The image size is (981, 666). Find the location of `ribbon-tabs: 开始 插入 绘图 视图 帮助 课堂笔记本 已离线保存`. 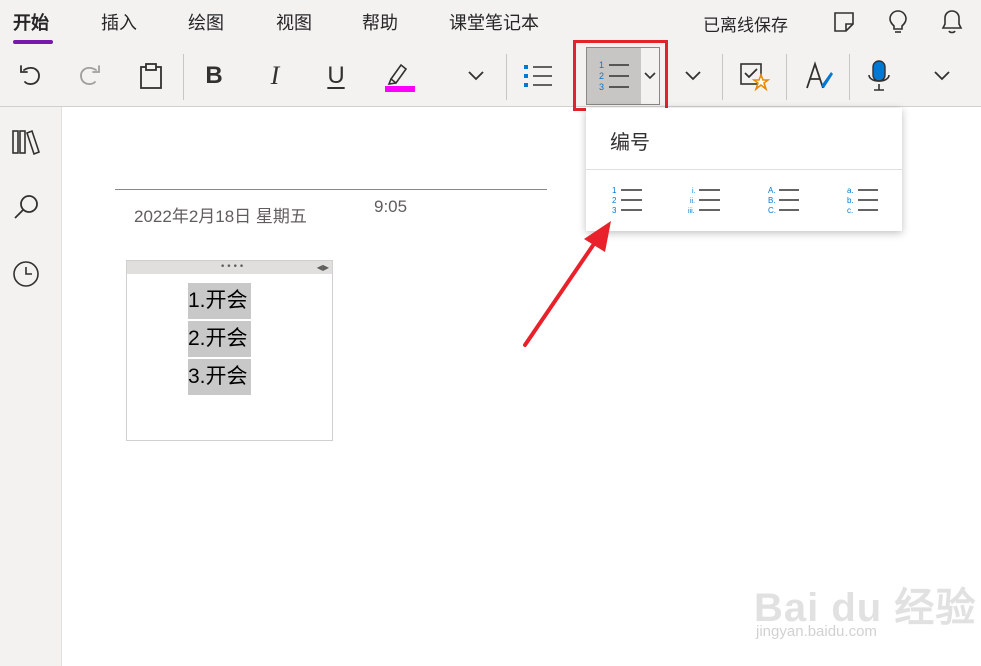

ribbon-tabs: 开始 插入 绘图 视图 帮助 课堂笔记本 已离线保存 is located at coordinates (490, 23).